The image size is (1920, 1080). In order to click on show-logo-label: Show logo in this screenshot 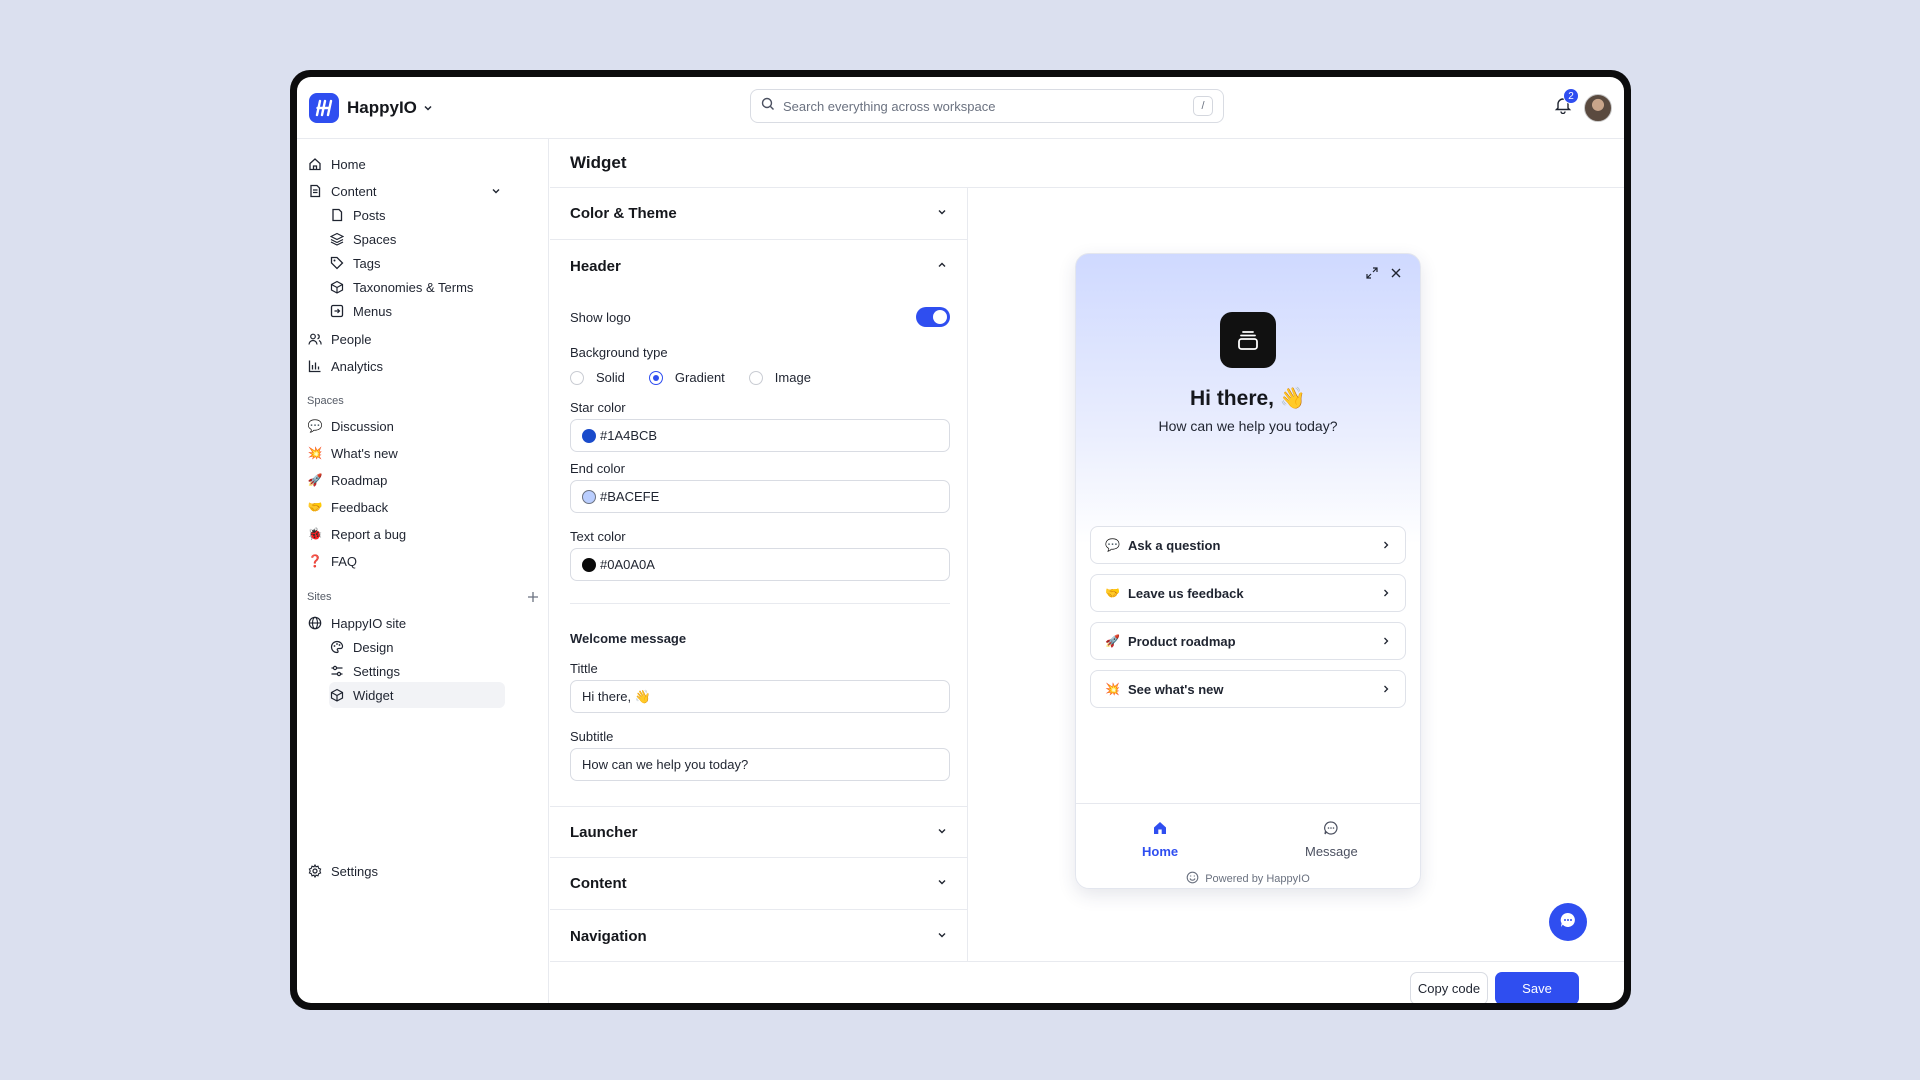, I will do `click(600, 317)`.